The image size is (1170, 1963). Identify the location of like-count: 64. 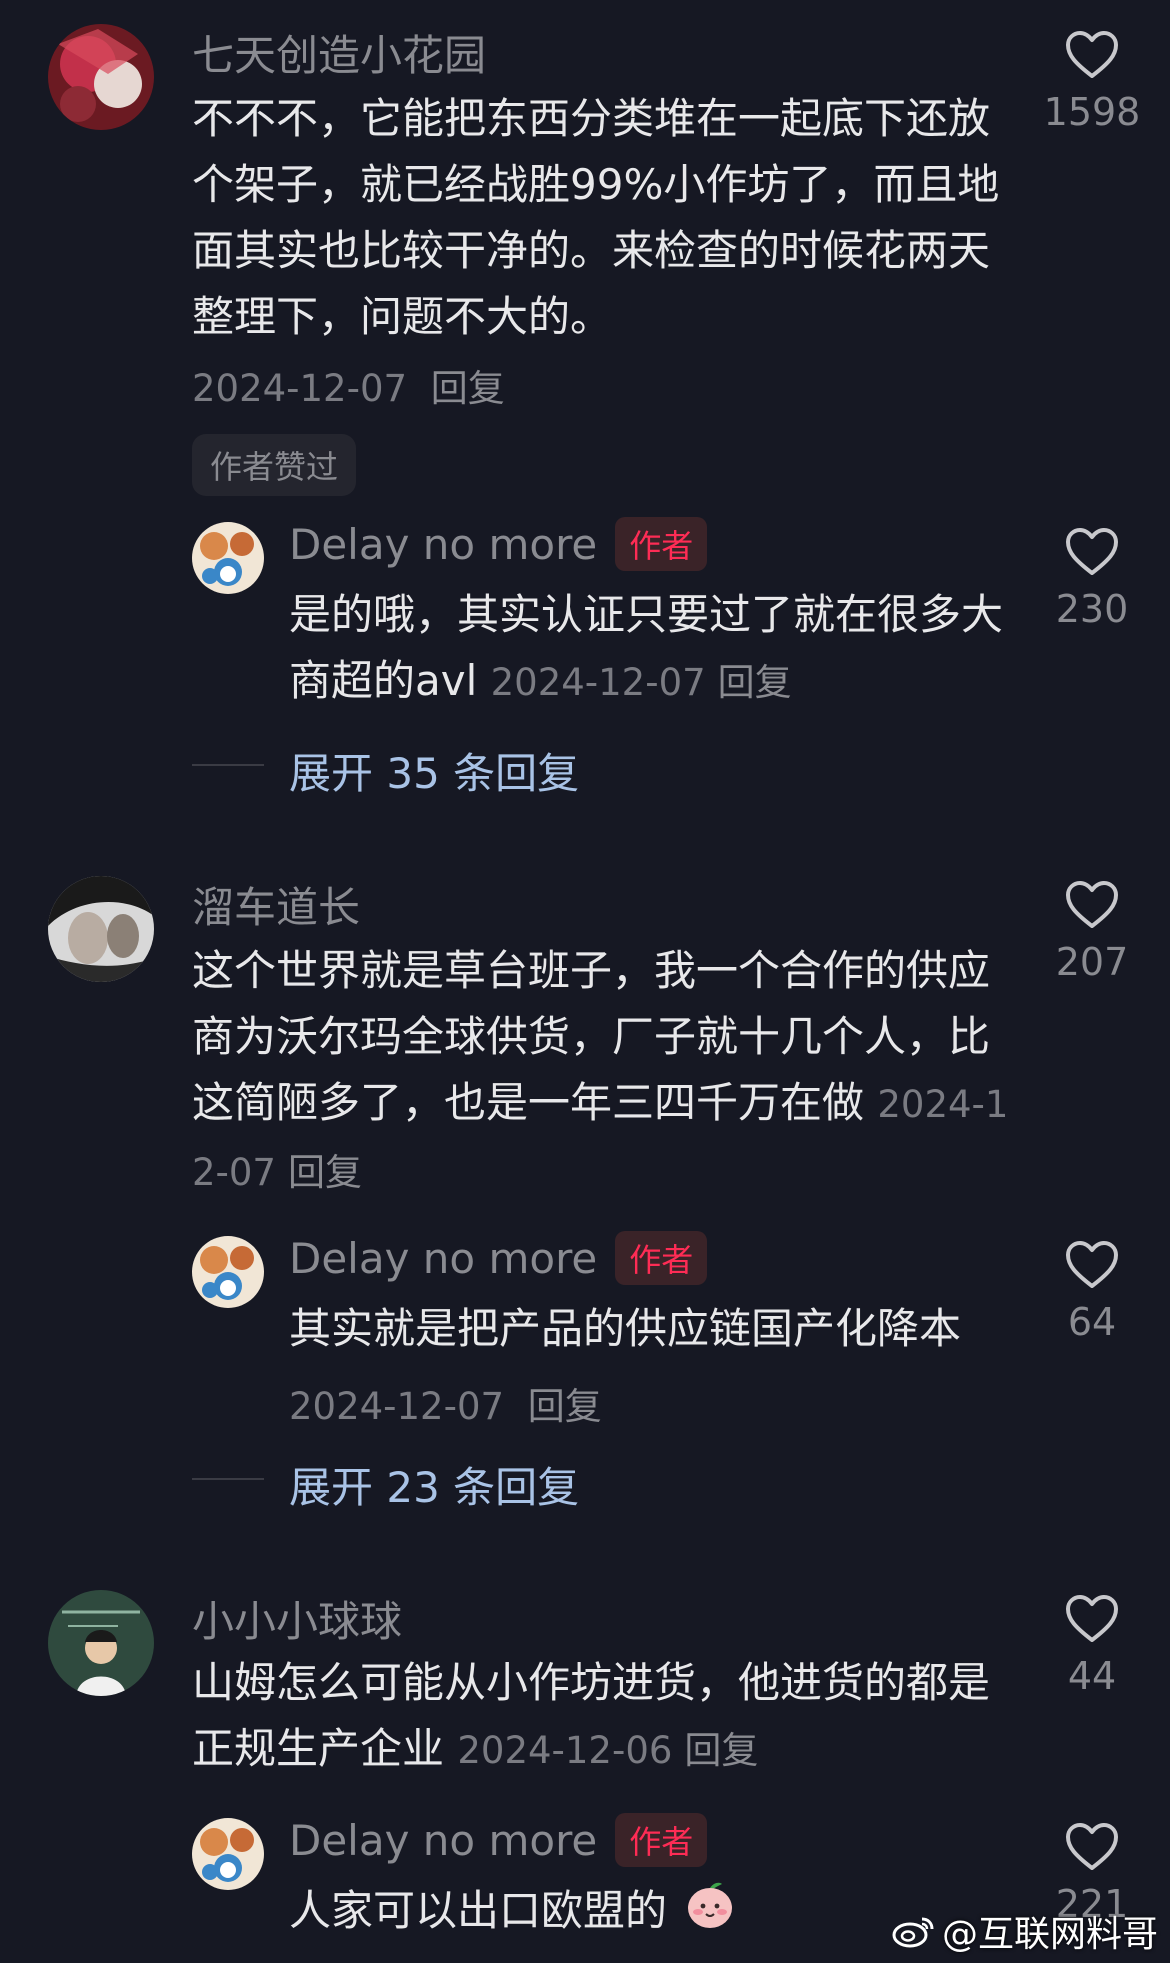
(1092, 1322).